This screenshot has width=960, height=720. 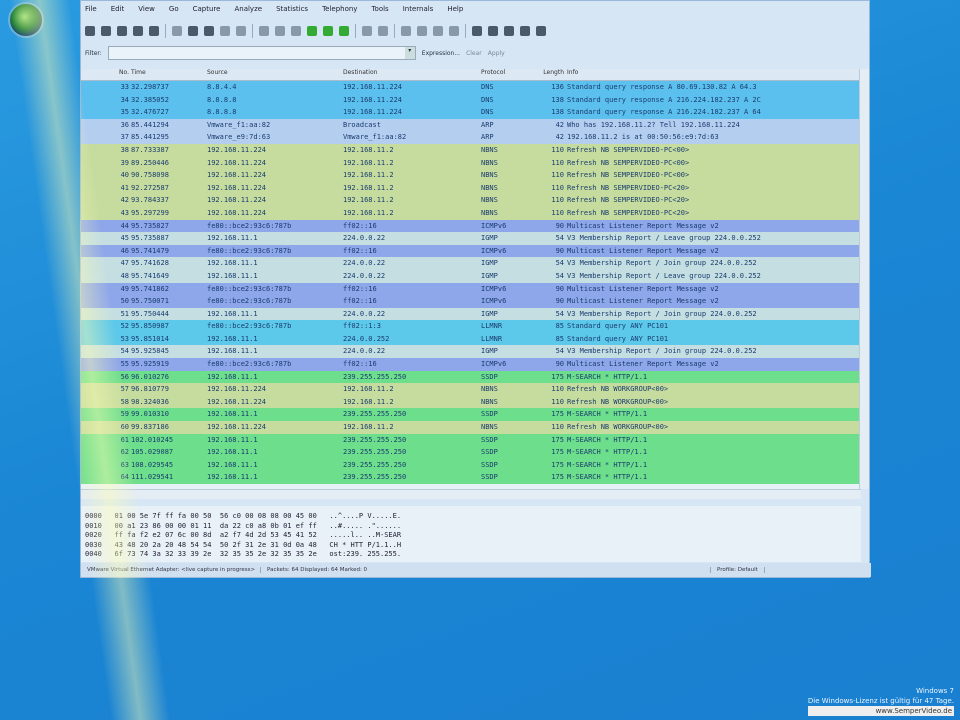 What do you see at coordinates (406, 31) in the screenshot?
I see `zoom-in-icon` at bounding box center [406, 31].